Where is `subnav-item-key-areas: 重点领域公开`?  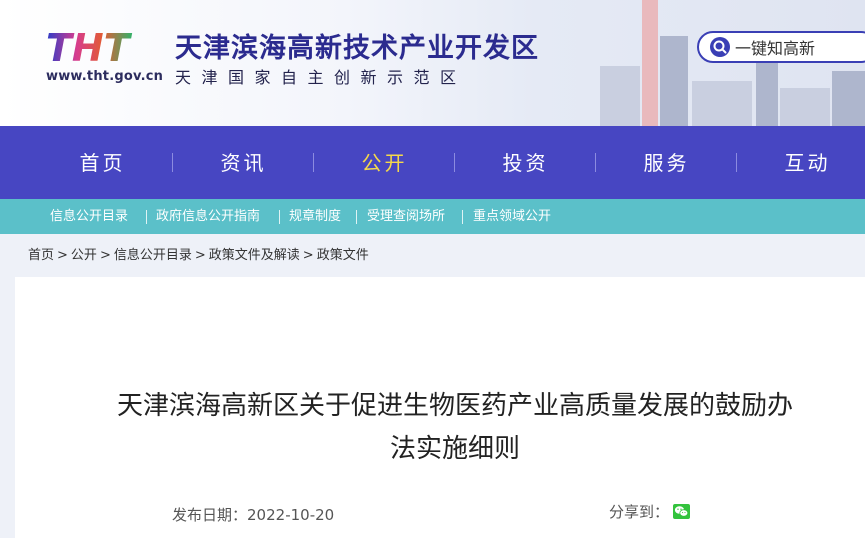
subnav-item-key-areas: 重点领域公开 is located at coordinates (512, 216).